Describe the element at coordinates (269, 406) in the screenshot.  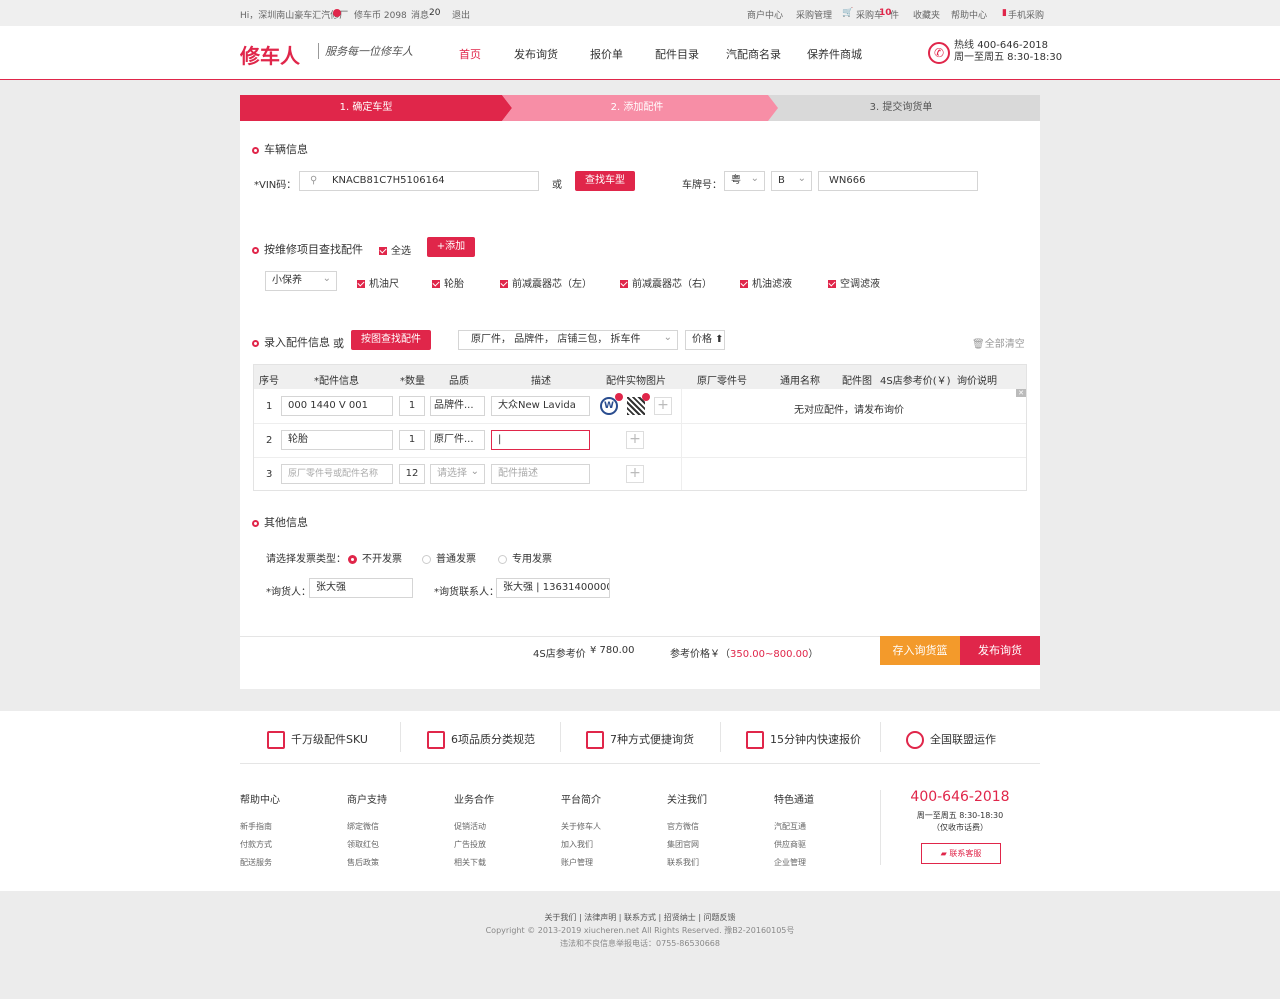
I see `row-1-no: 1` at that location.